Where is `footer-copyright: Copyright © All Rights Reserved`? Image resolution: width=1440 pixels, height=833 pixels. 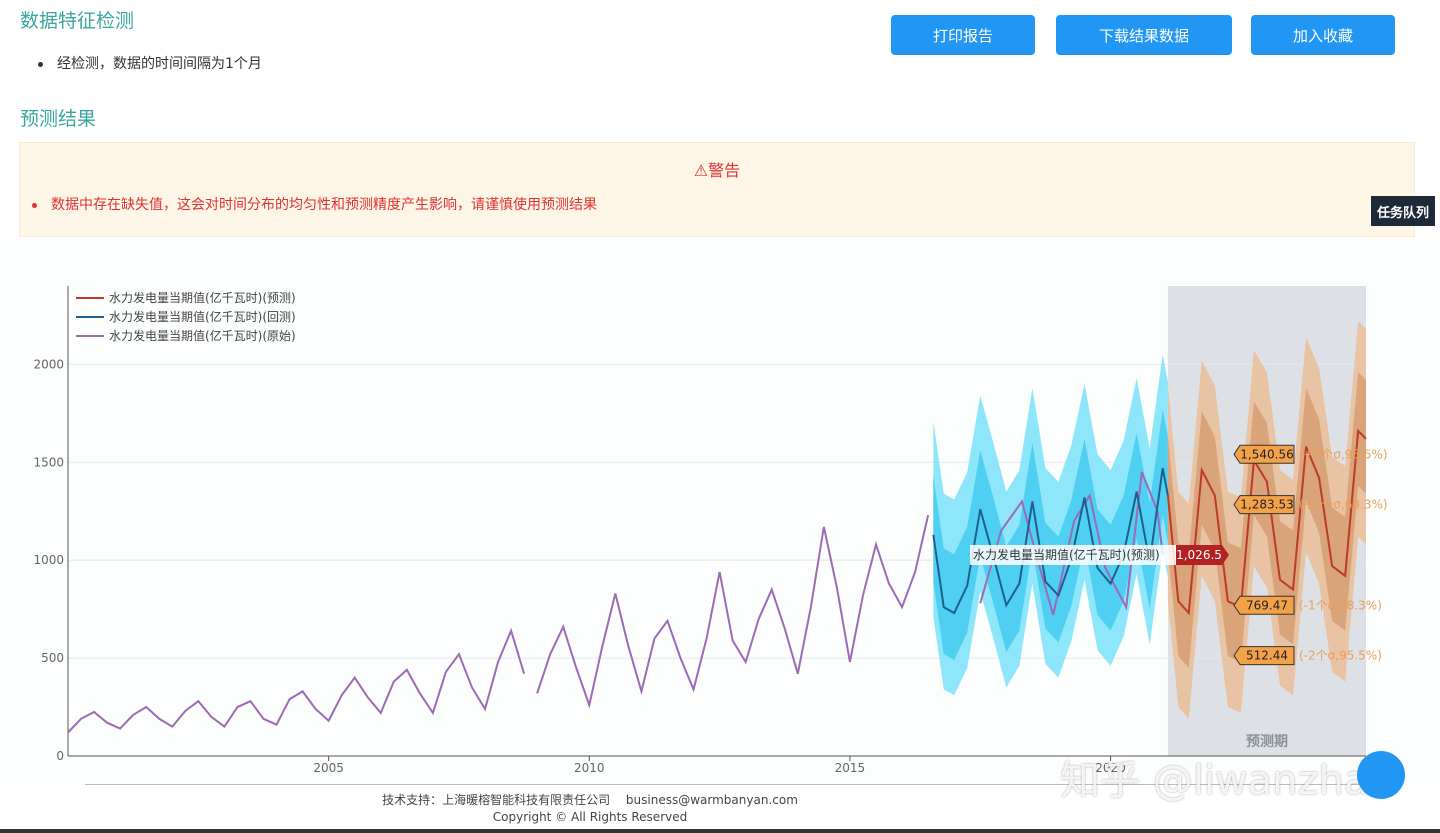 footer-copyright: Copyright © All Rights Reserved is located at coordinates (590, 817).